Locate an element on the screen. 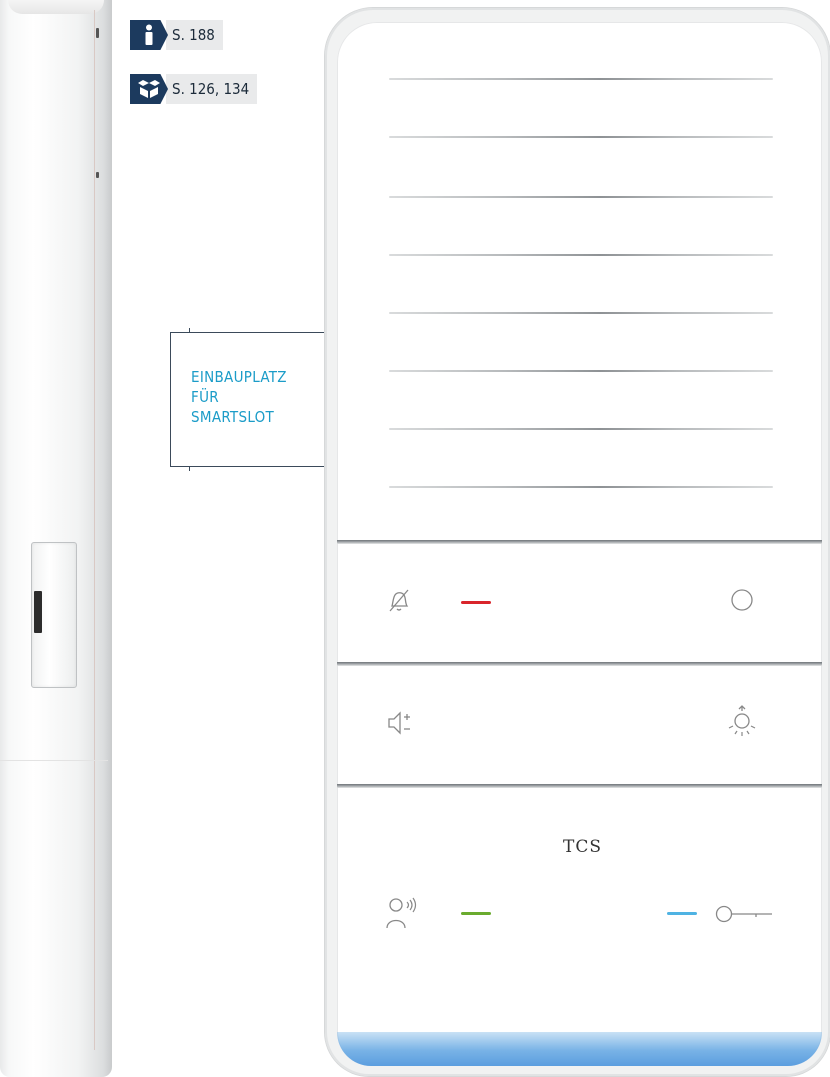 The width and height of the screenshot is (830, 1077). button-row-talk is located at coordinates (579, 913).